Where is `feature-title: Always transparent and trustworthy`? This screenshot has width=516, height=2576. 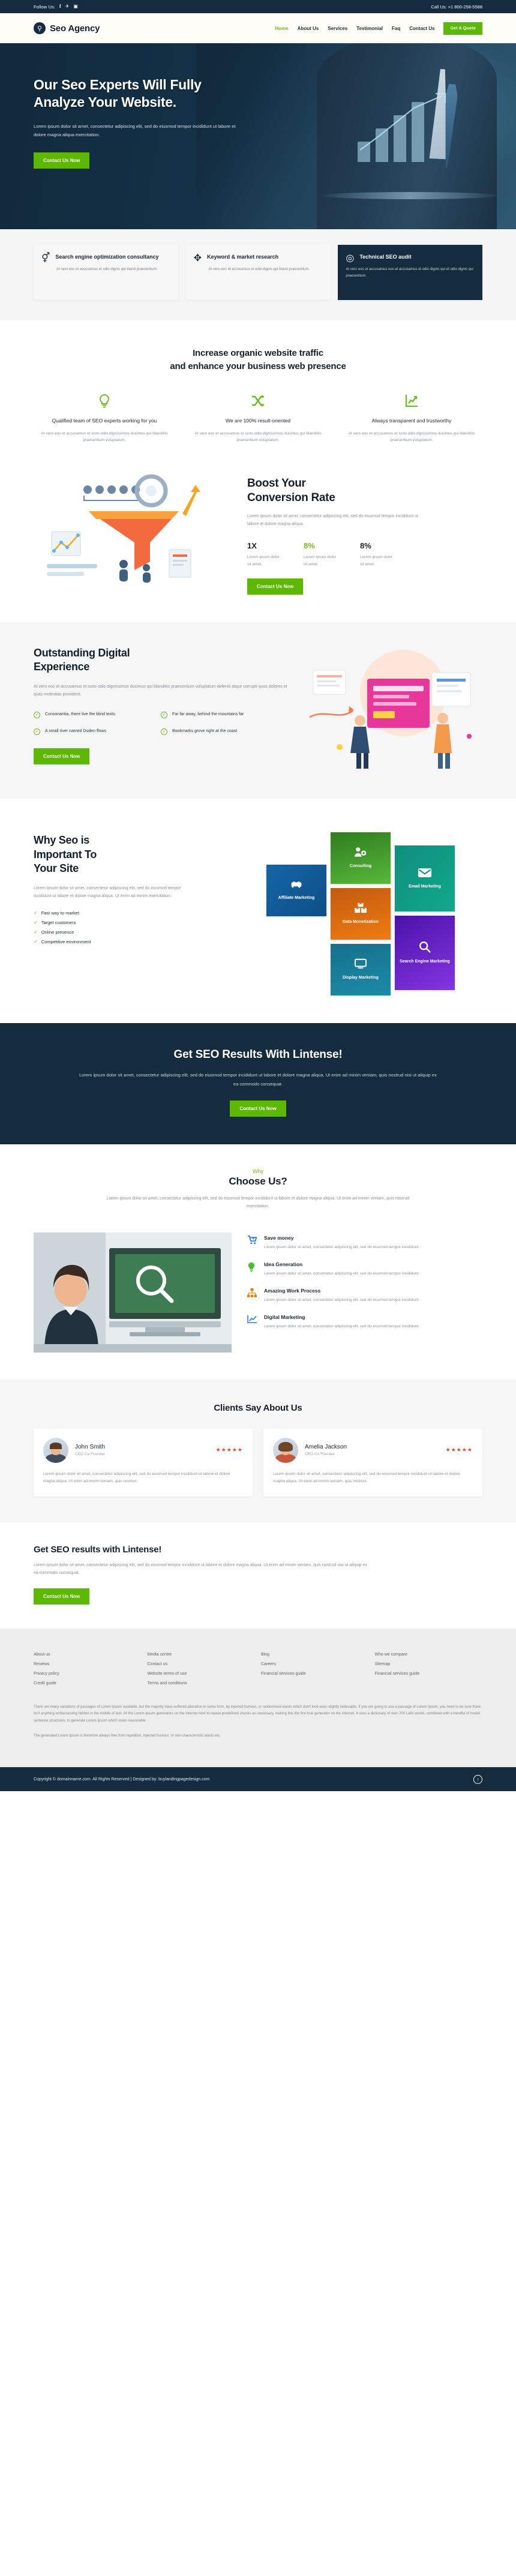
feature-title: Always transparent and trustworthy is located at coordinates (411, 420).